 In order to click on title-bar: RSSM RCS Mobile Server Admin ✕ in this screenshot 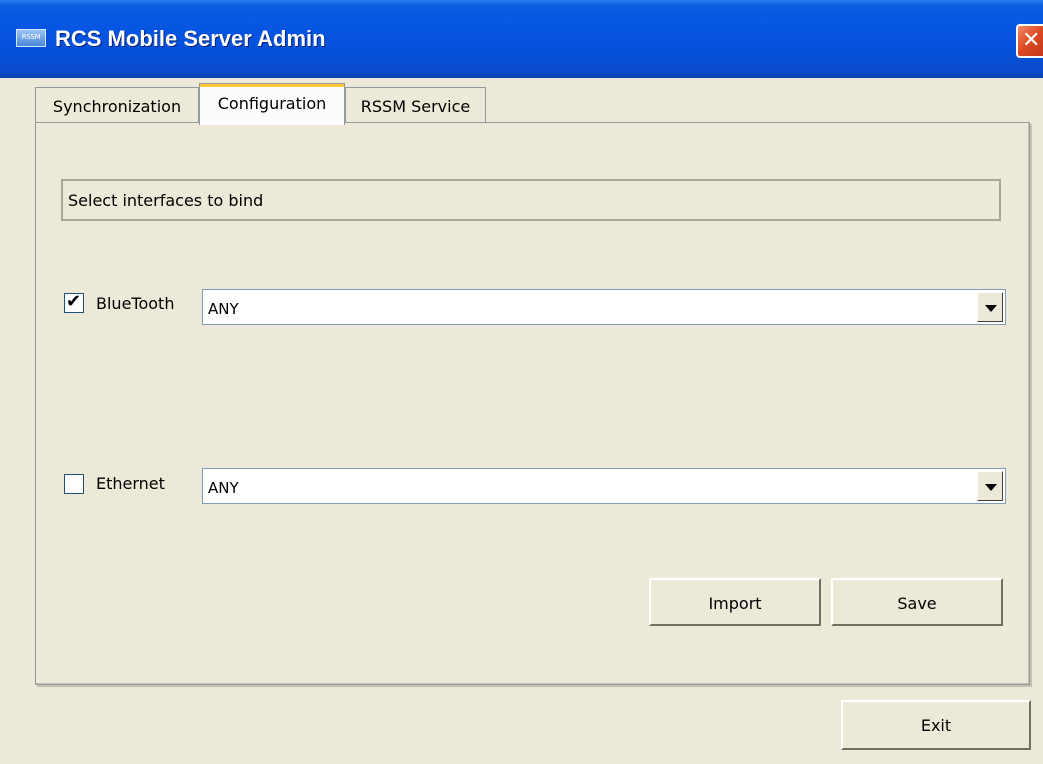, I will do `click(521, 39)`.